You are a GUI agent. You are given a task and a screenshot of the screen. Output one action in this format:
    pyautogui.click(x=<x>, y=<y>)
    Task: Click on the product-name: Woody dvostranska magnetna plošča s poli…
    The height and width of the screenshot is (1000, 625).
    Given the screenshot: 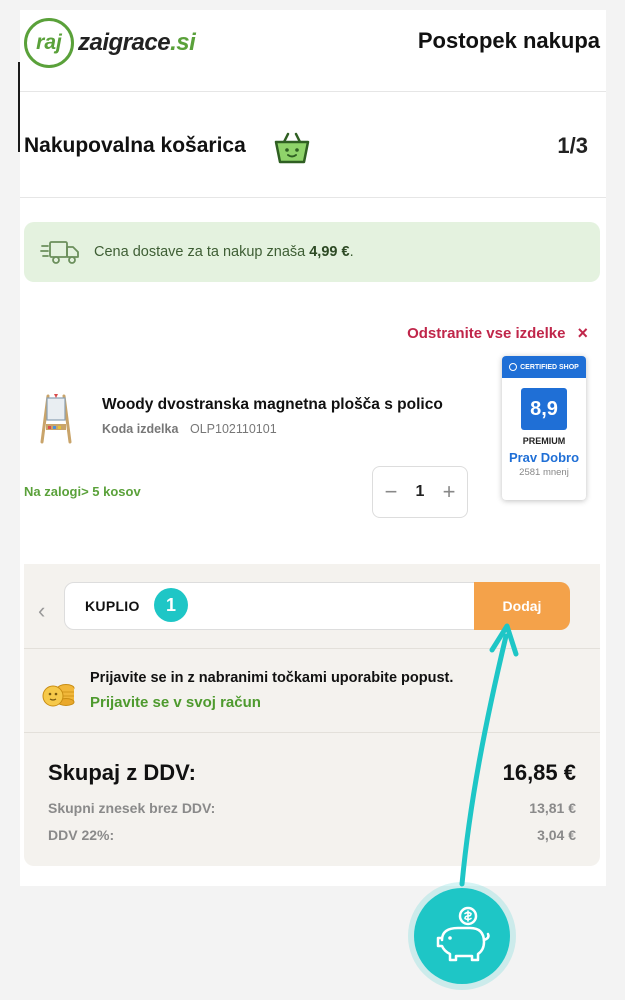 What is the action you would take?
    pyautogui.click(x=272, y=405)
    